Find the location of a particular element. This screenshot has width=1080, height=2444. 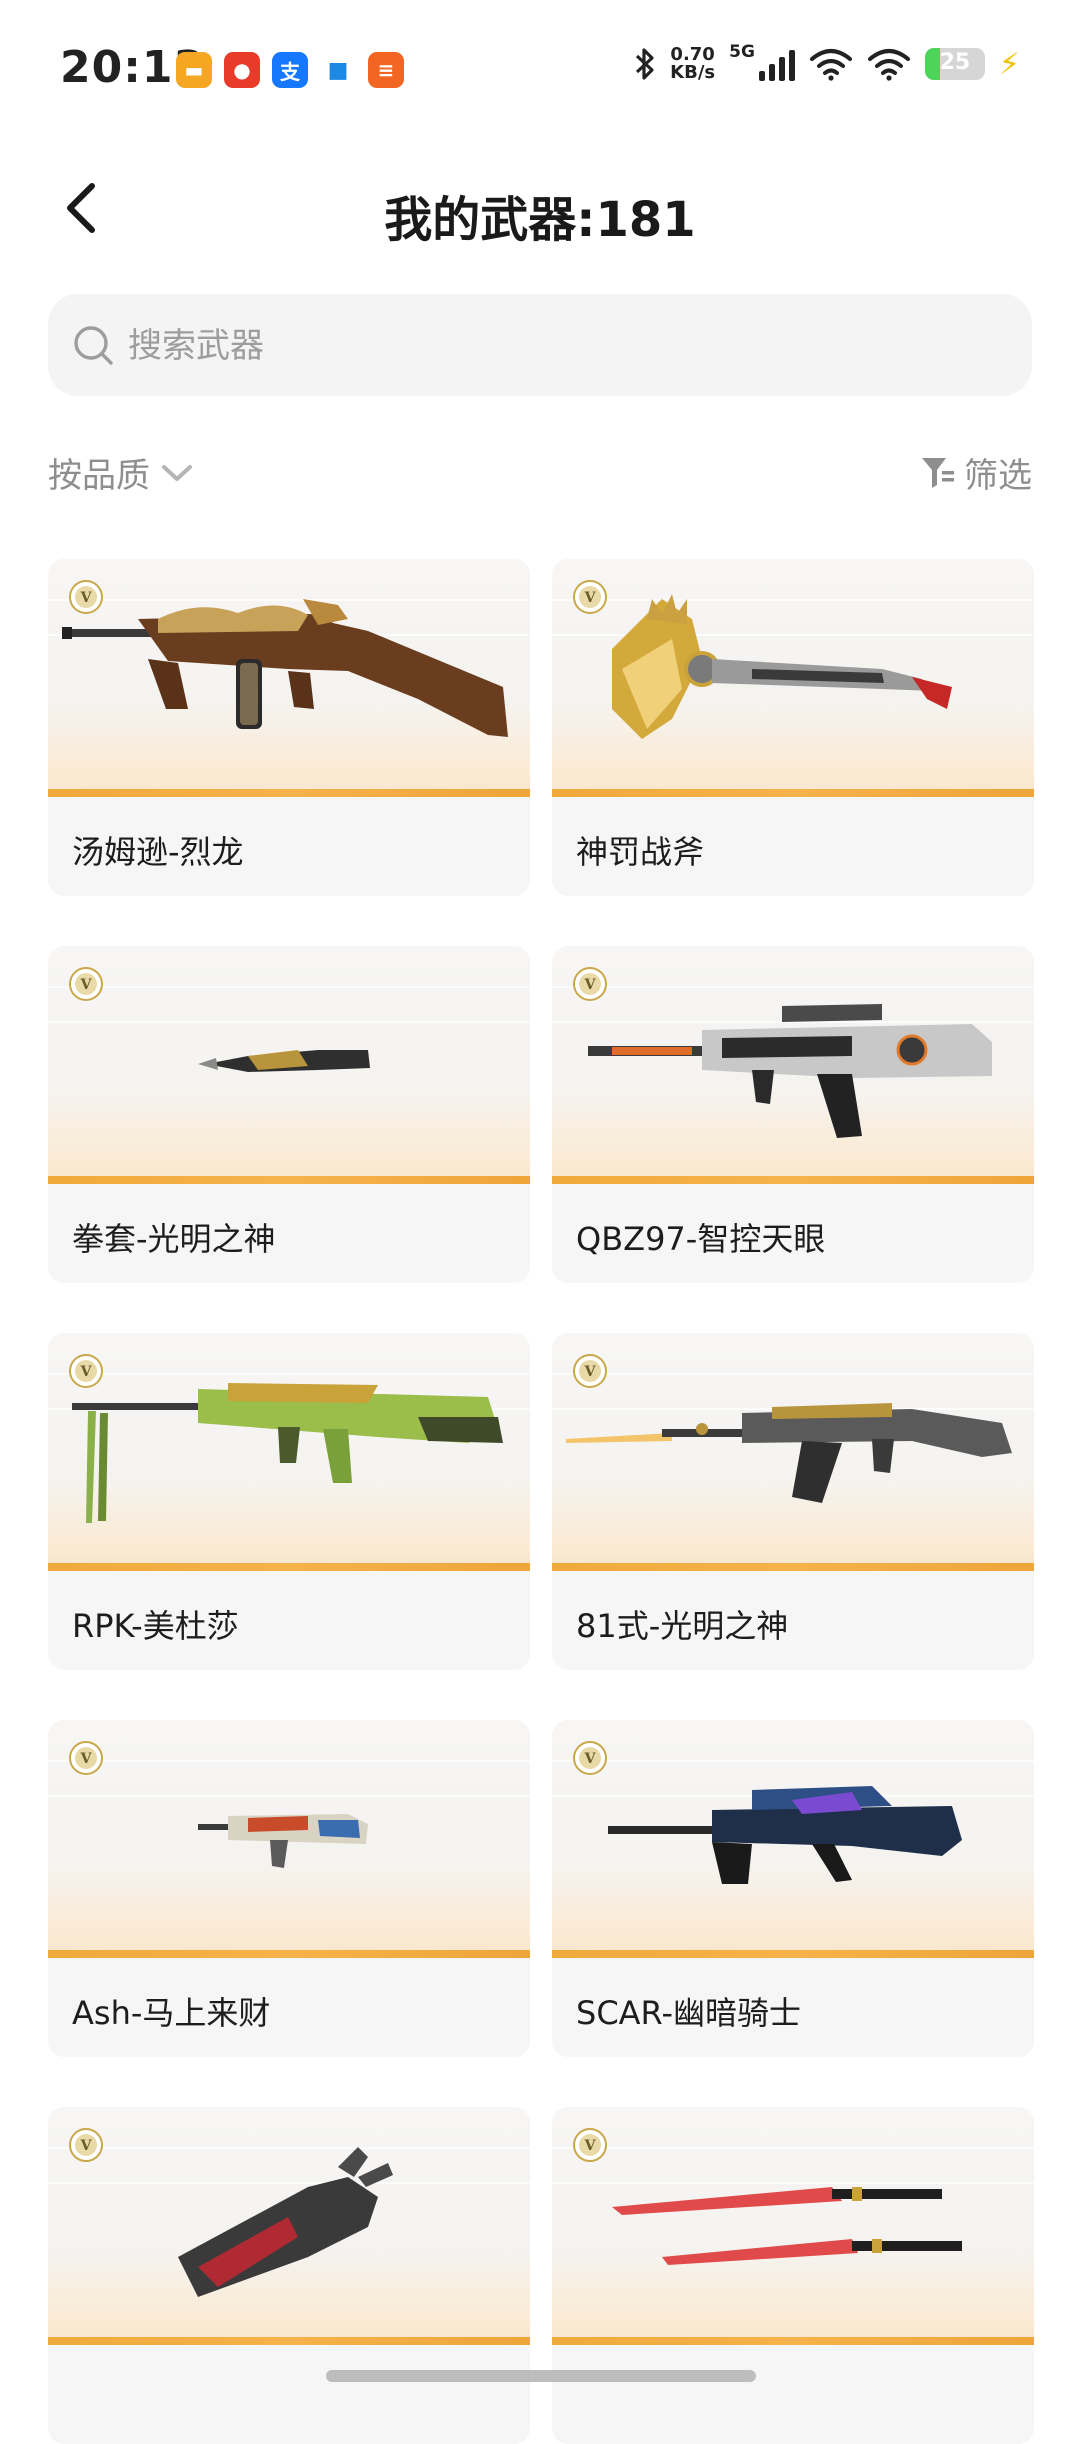

search-bar is located at coordinates (540, 345).